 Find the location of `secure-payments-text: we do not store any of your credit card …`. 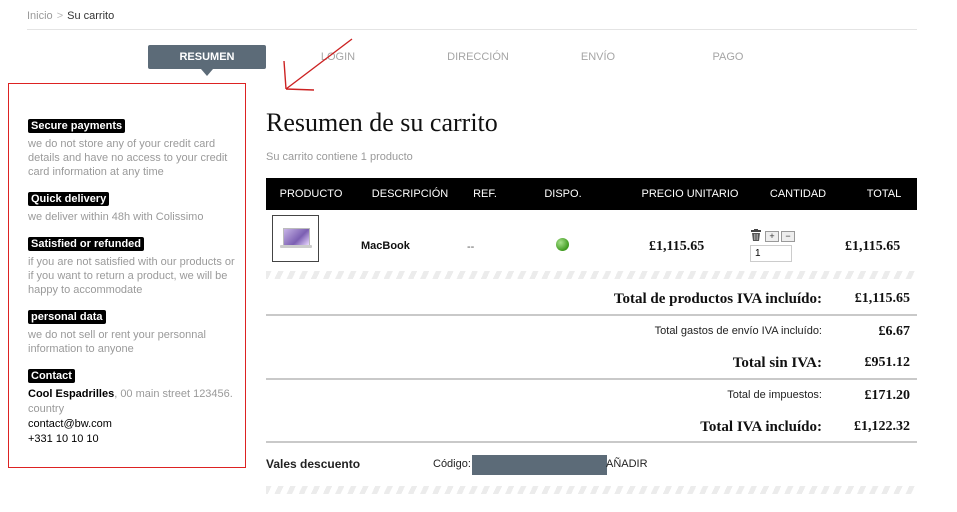

secure-payments-text: we do not store any of your credit card … is located at coordinates (128, 158).